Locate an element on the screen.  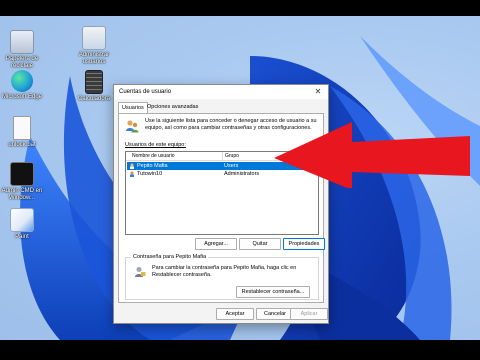
desktop-icon-paint: Paint is located at coordinates (22, 224).